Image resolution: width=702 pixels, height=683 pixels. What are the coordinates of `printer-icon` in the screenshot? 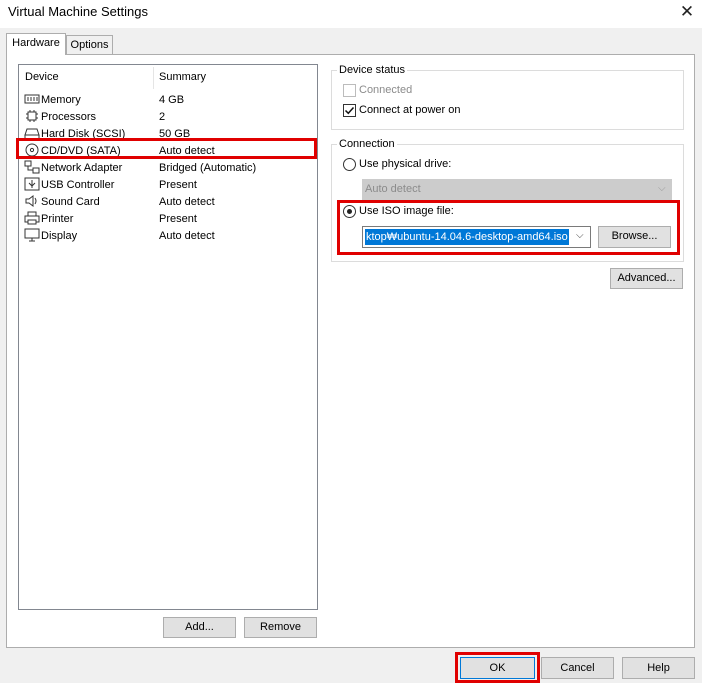 It's located at (32, 218).